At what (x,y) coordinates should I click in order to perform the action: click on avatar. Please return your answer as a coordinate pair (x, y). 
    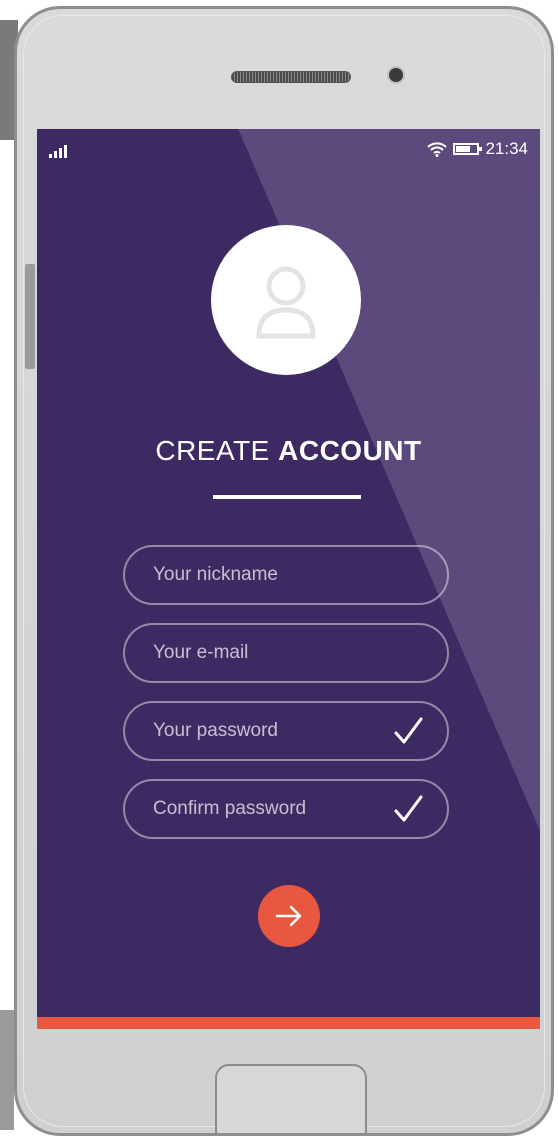
    Looking at the image, I should click on (286, 300).